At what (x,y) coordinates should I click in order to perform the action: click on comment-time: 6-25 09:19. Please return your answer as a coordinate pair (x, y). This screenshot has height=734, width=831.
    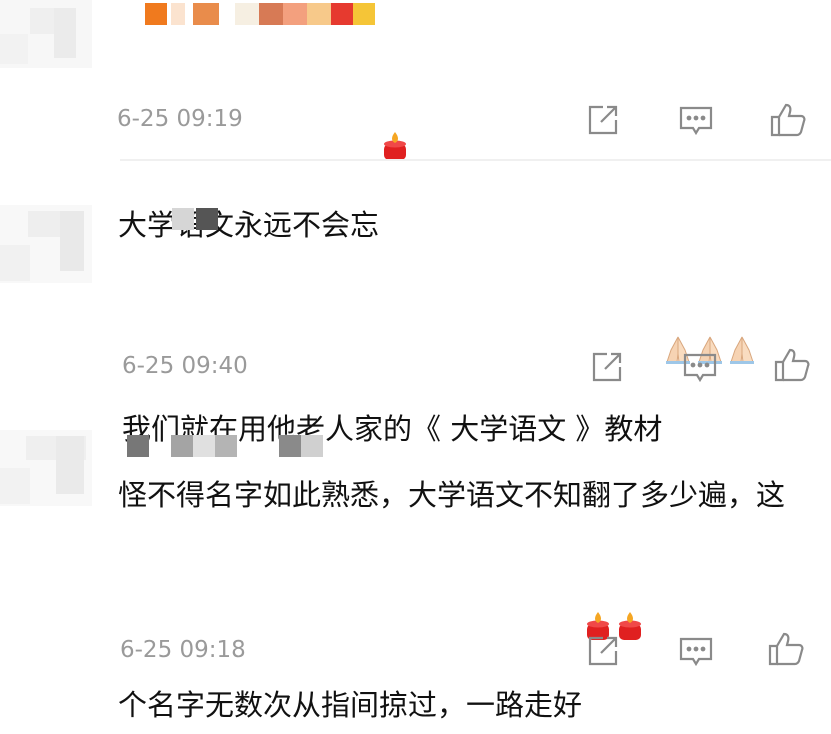
    Looking at the image, I should click on (180, 119).